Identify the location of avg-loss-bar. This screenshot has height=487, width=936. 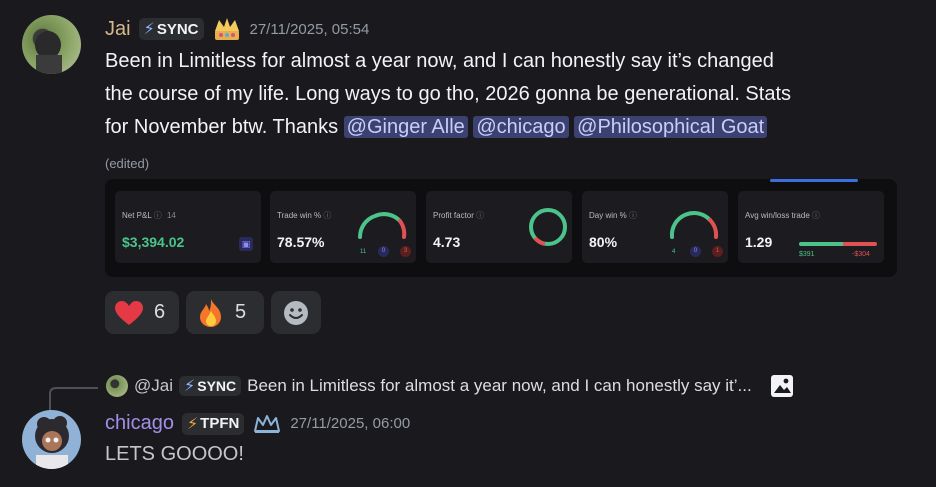
(860, 244).